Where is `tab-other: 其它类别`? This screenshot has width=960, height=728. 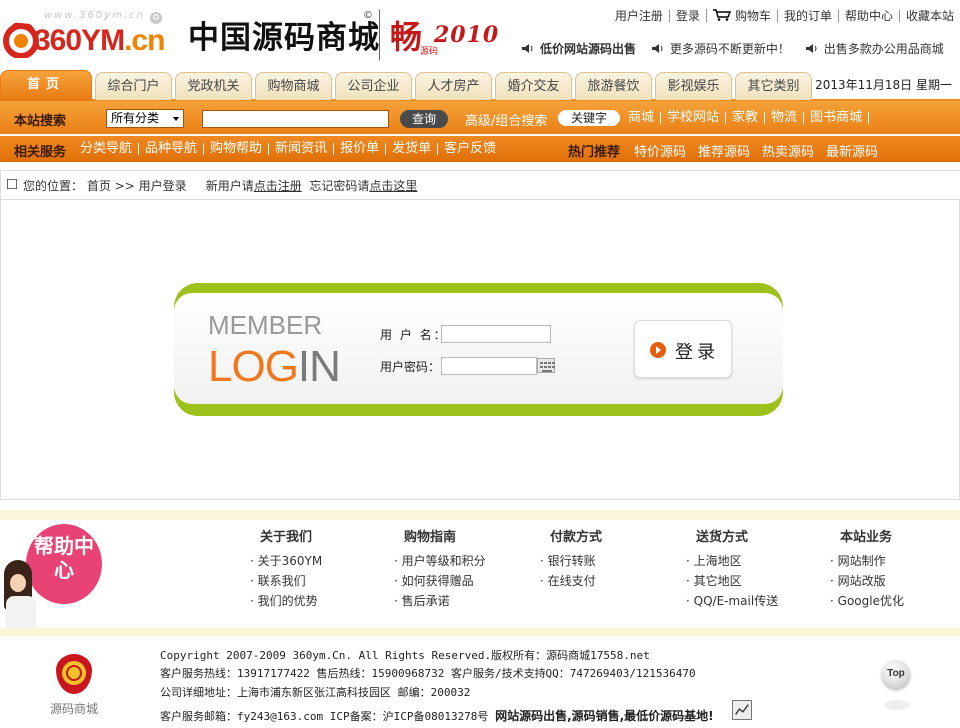 tab-other: 其它类别 is located at coordinates (773, 86).